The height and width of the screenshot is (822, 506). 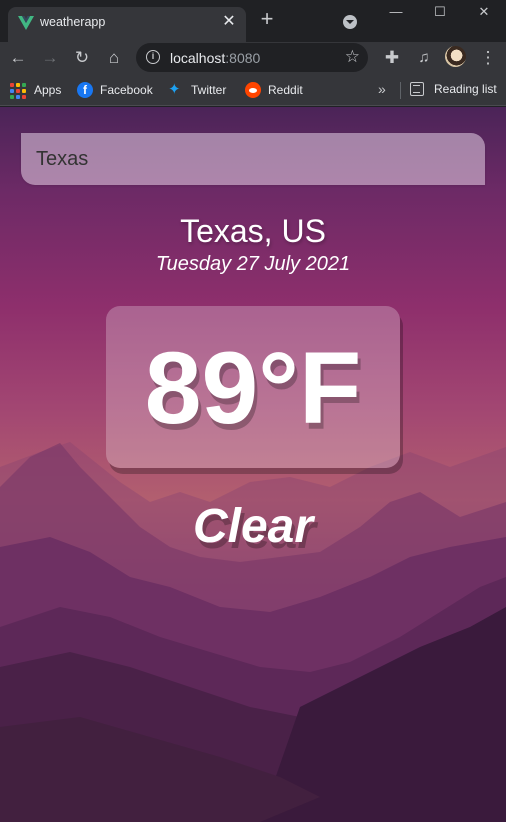 I want to click on tab-search-icon, so click(x=350, y=22).